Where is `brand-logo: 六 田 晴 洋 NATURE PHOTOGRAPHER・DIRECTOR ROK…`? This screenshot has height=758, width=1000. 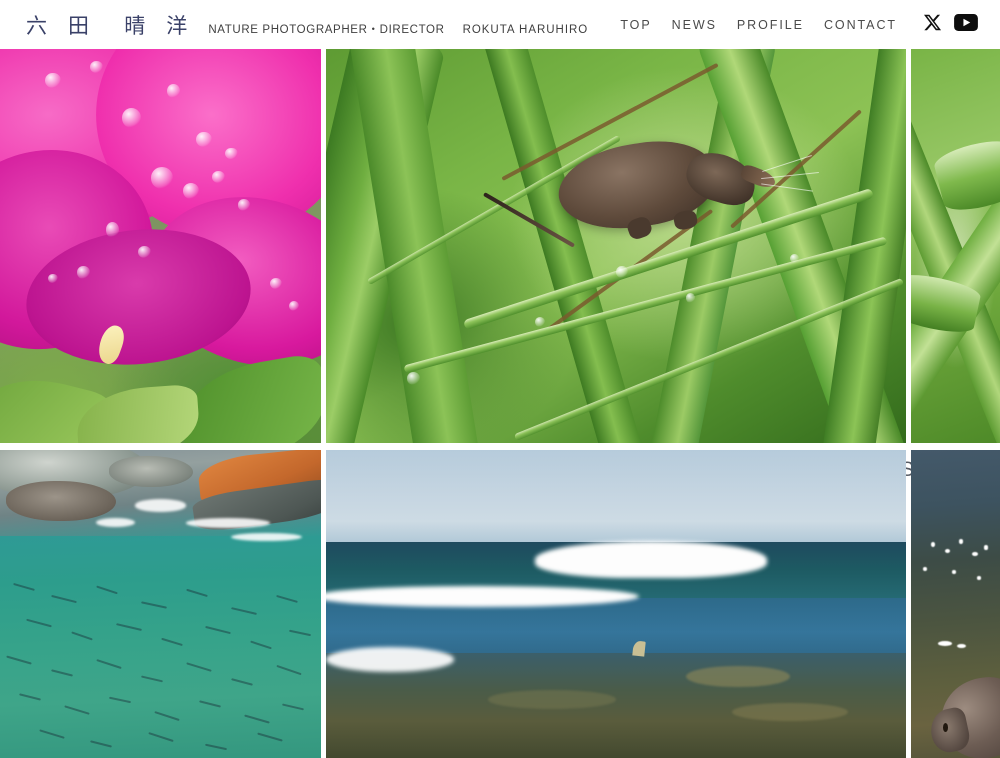
brand-logo: 六 田 晴 洋 NATURE PHOTOGRAPHER・DIRECTOR ROK… is located at coordinates (294, 25).